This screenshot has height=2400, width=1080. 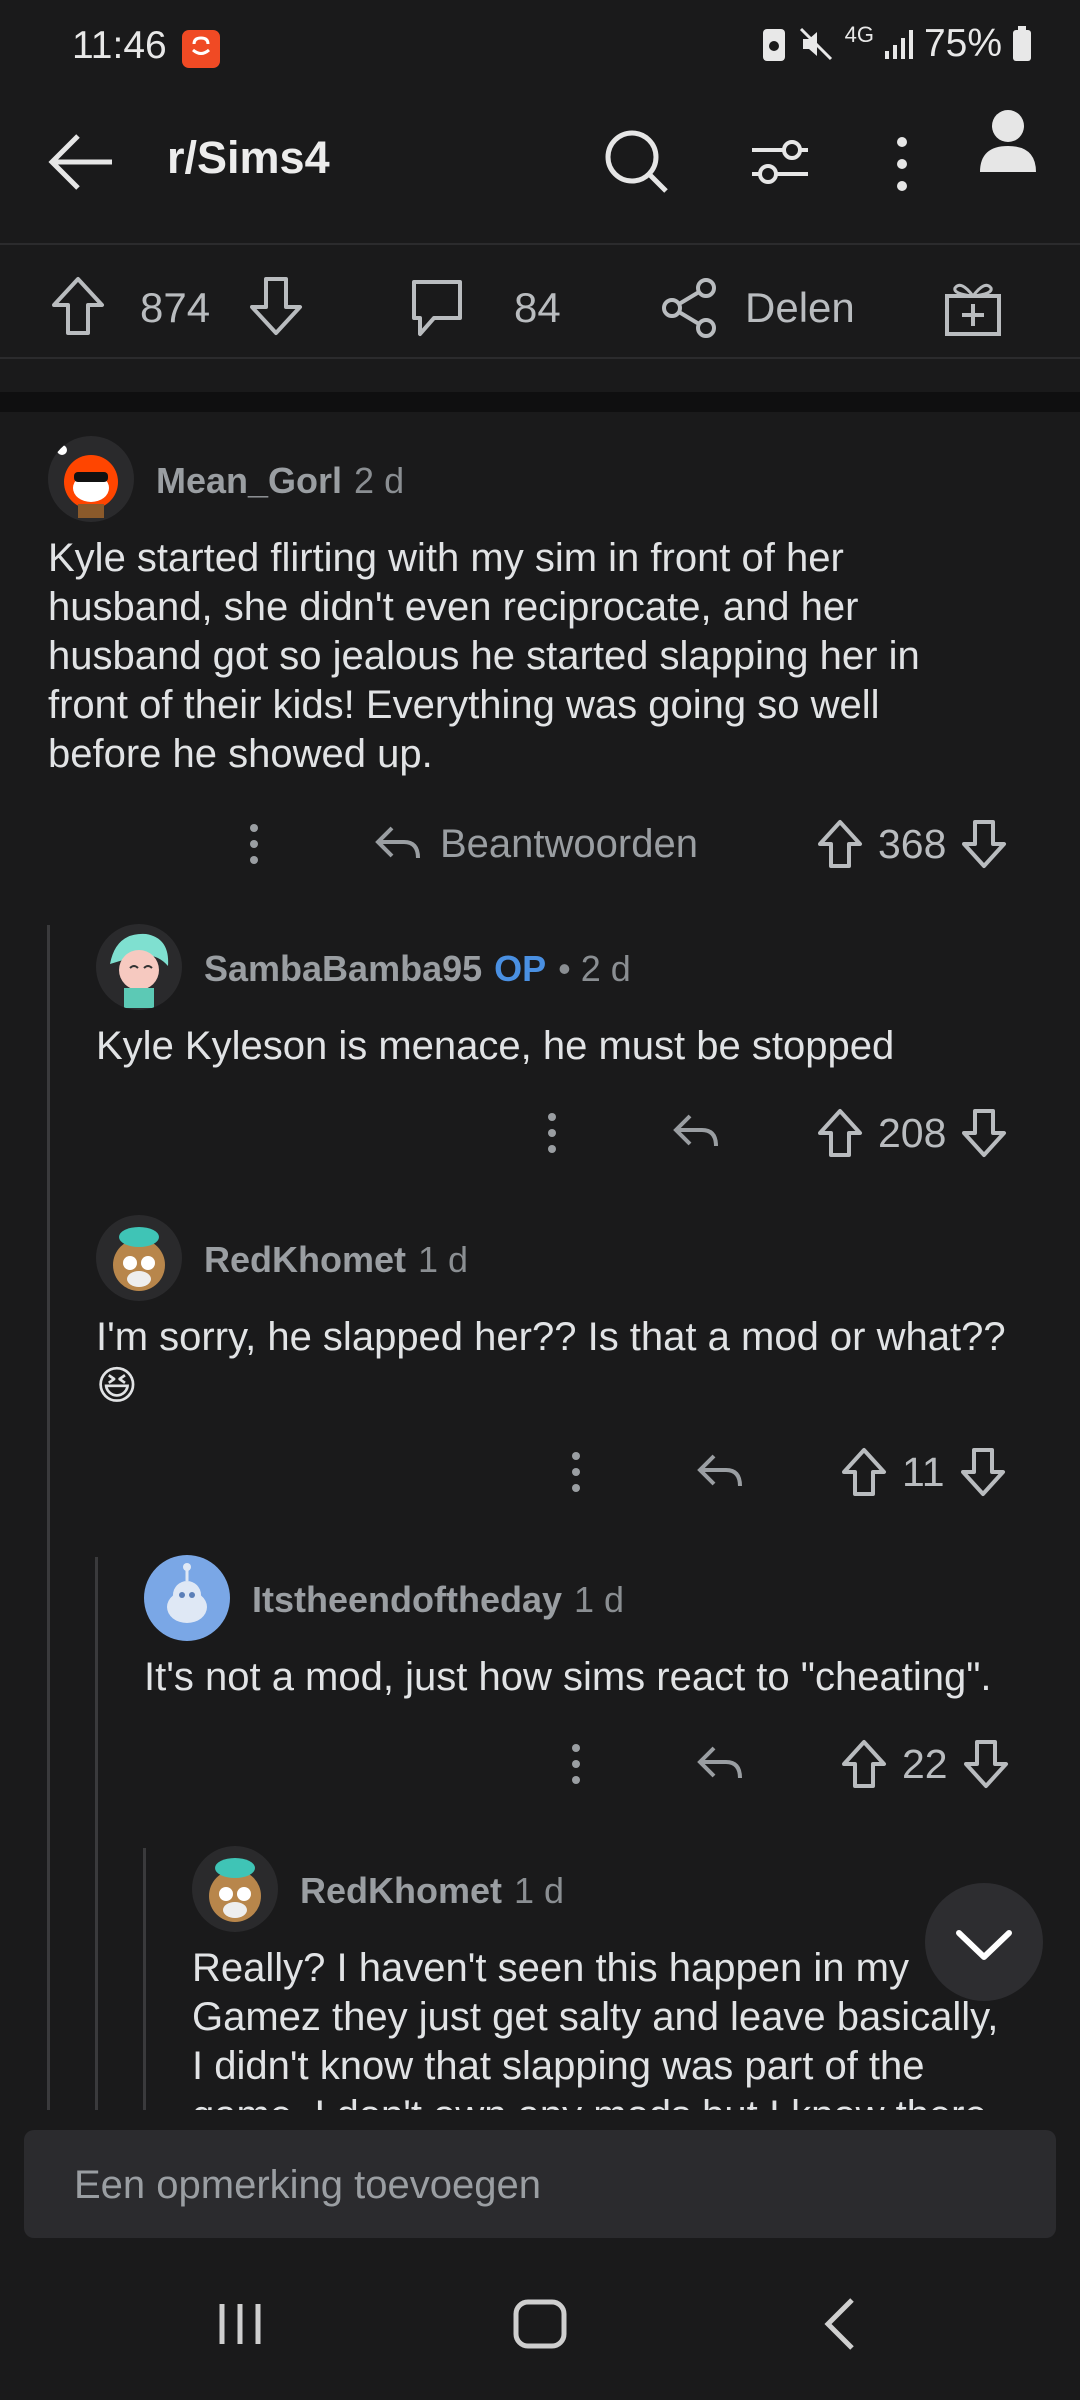 I want to click on battery-icon, so click(x=1022, y=44).